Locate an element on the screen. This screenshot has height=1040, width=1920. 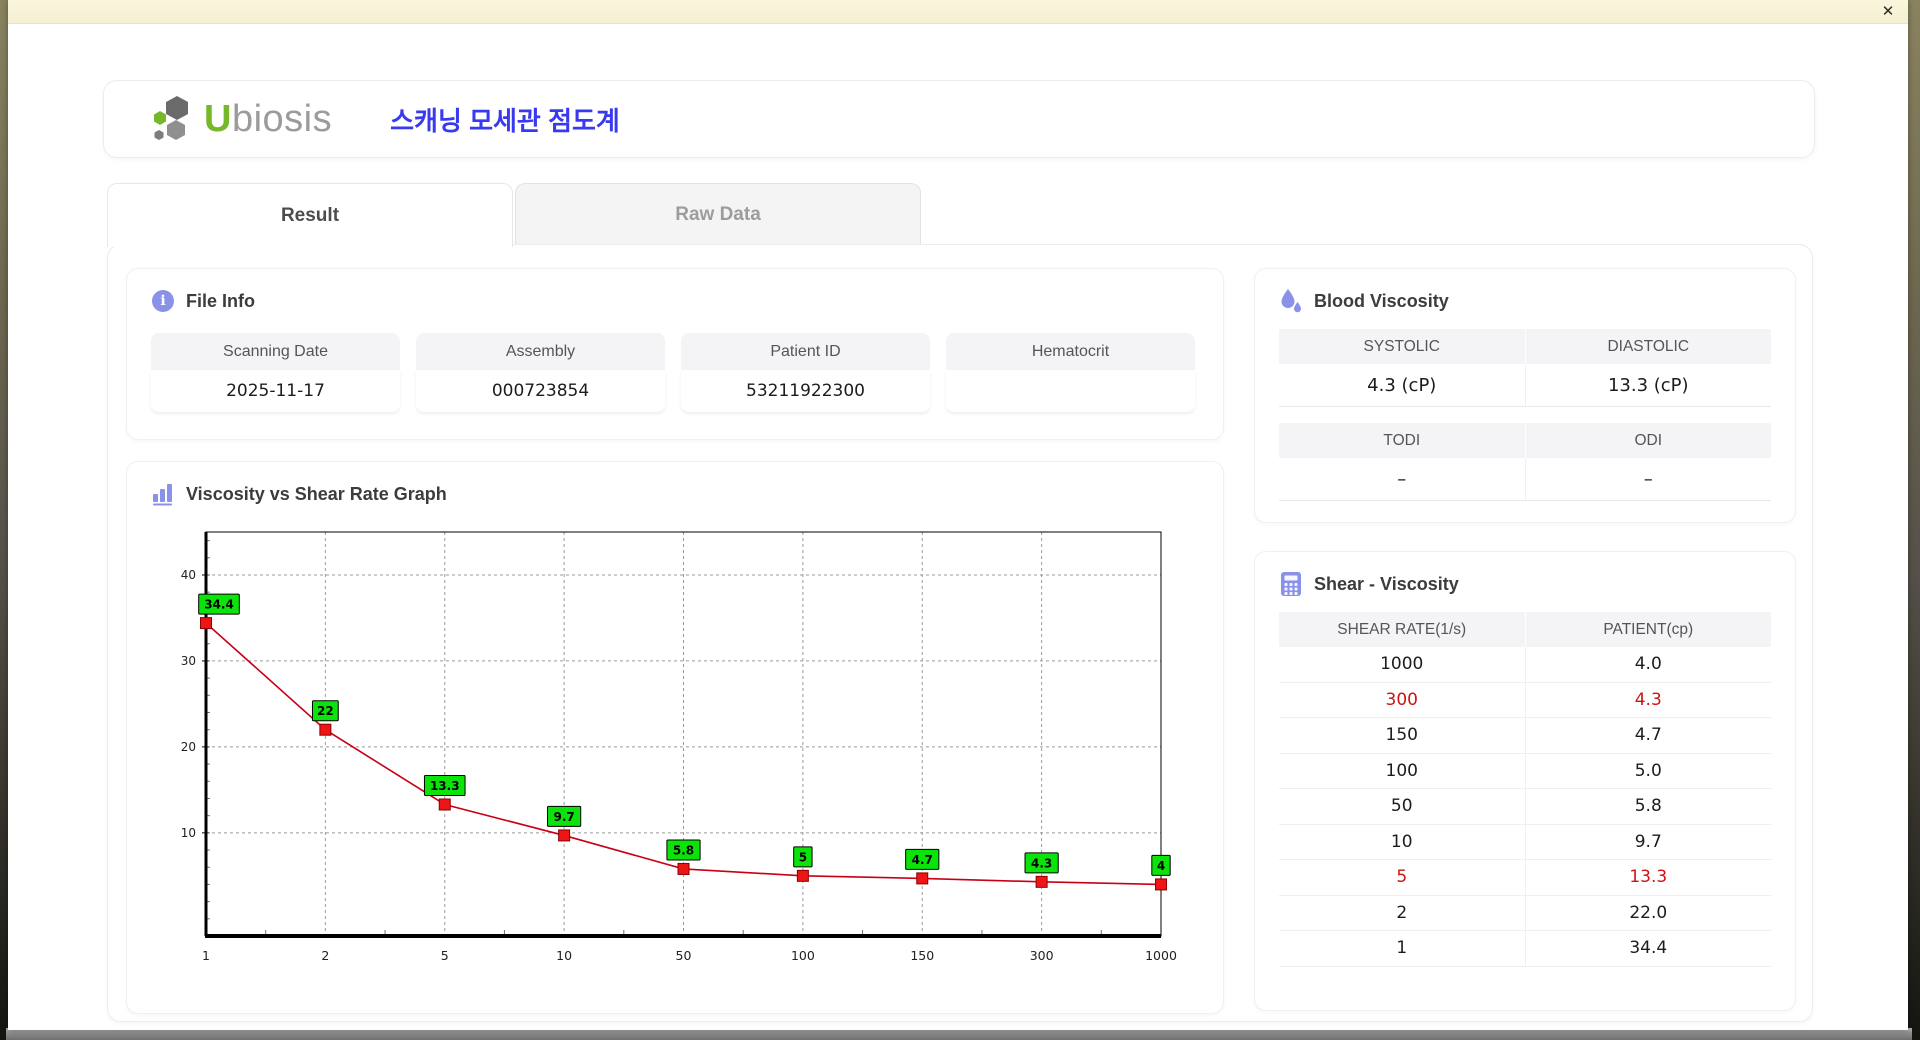
svg-text: 4.3 is located at coordinates (1041, 863).